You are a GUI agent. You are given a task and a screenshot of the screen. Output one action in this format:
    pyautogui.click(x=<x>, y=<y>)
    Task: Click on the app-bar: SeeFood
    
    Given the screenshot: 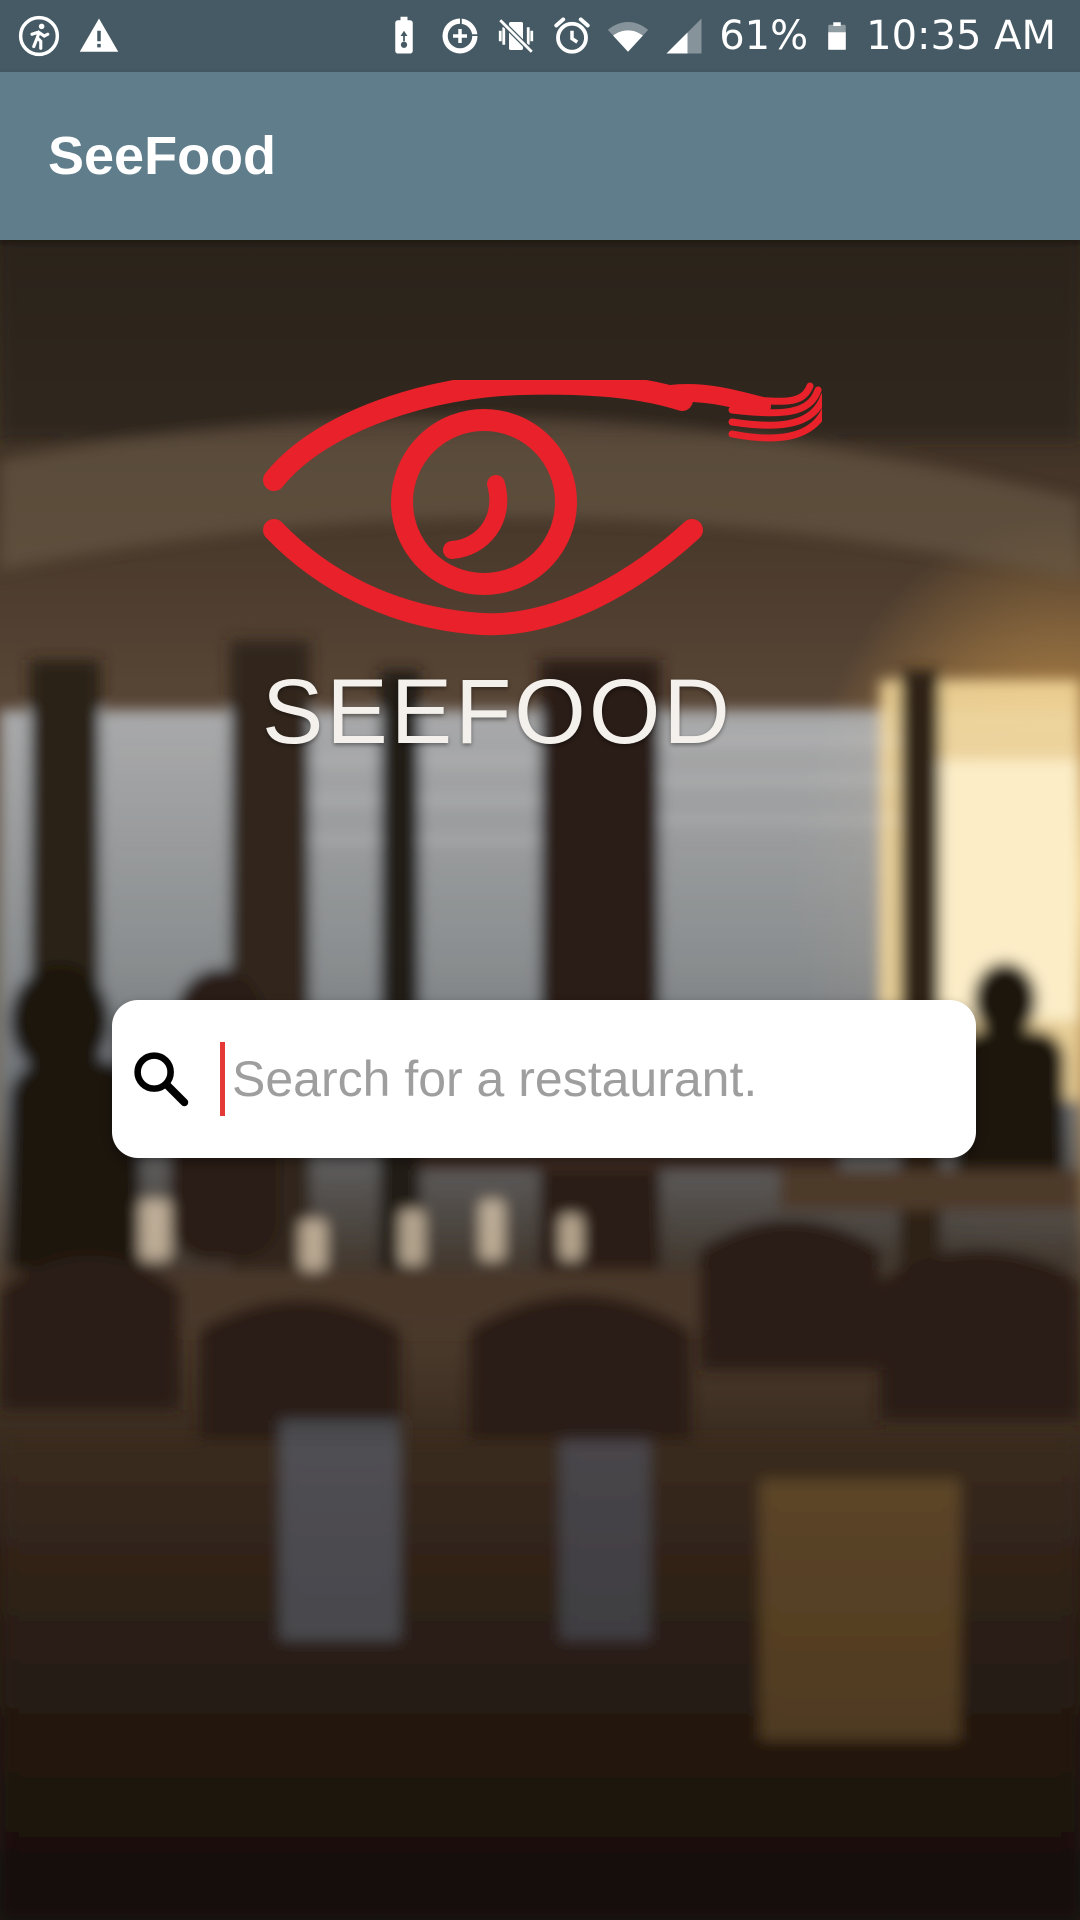 What is the action you would take?
    pyautogui.click(x=540, y=156)
    